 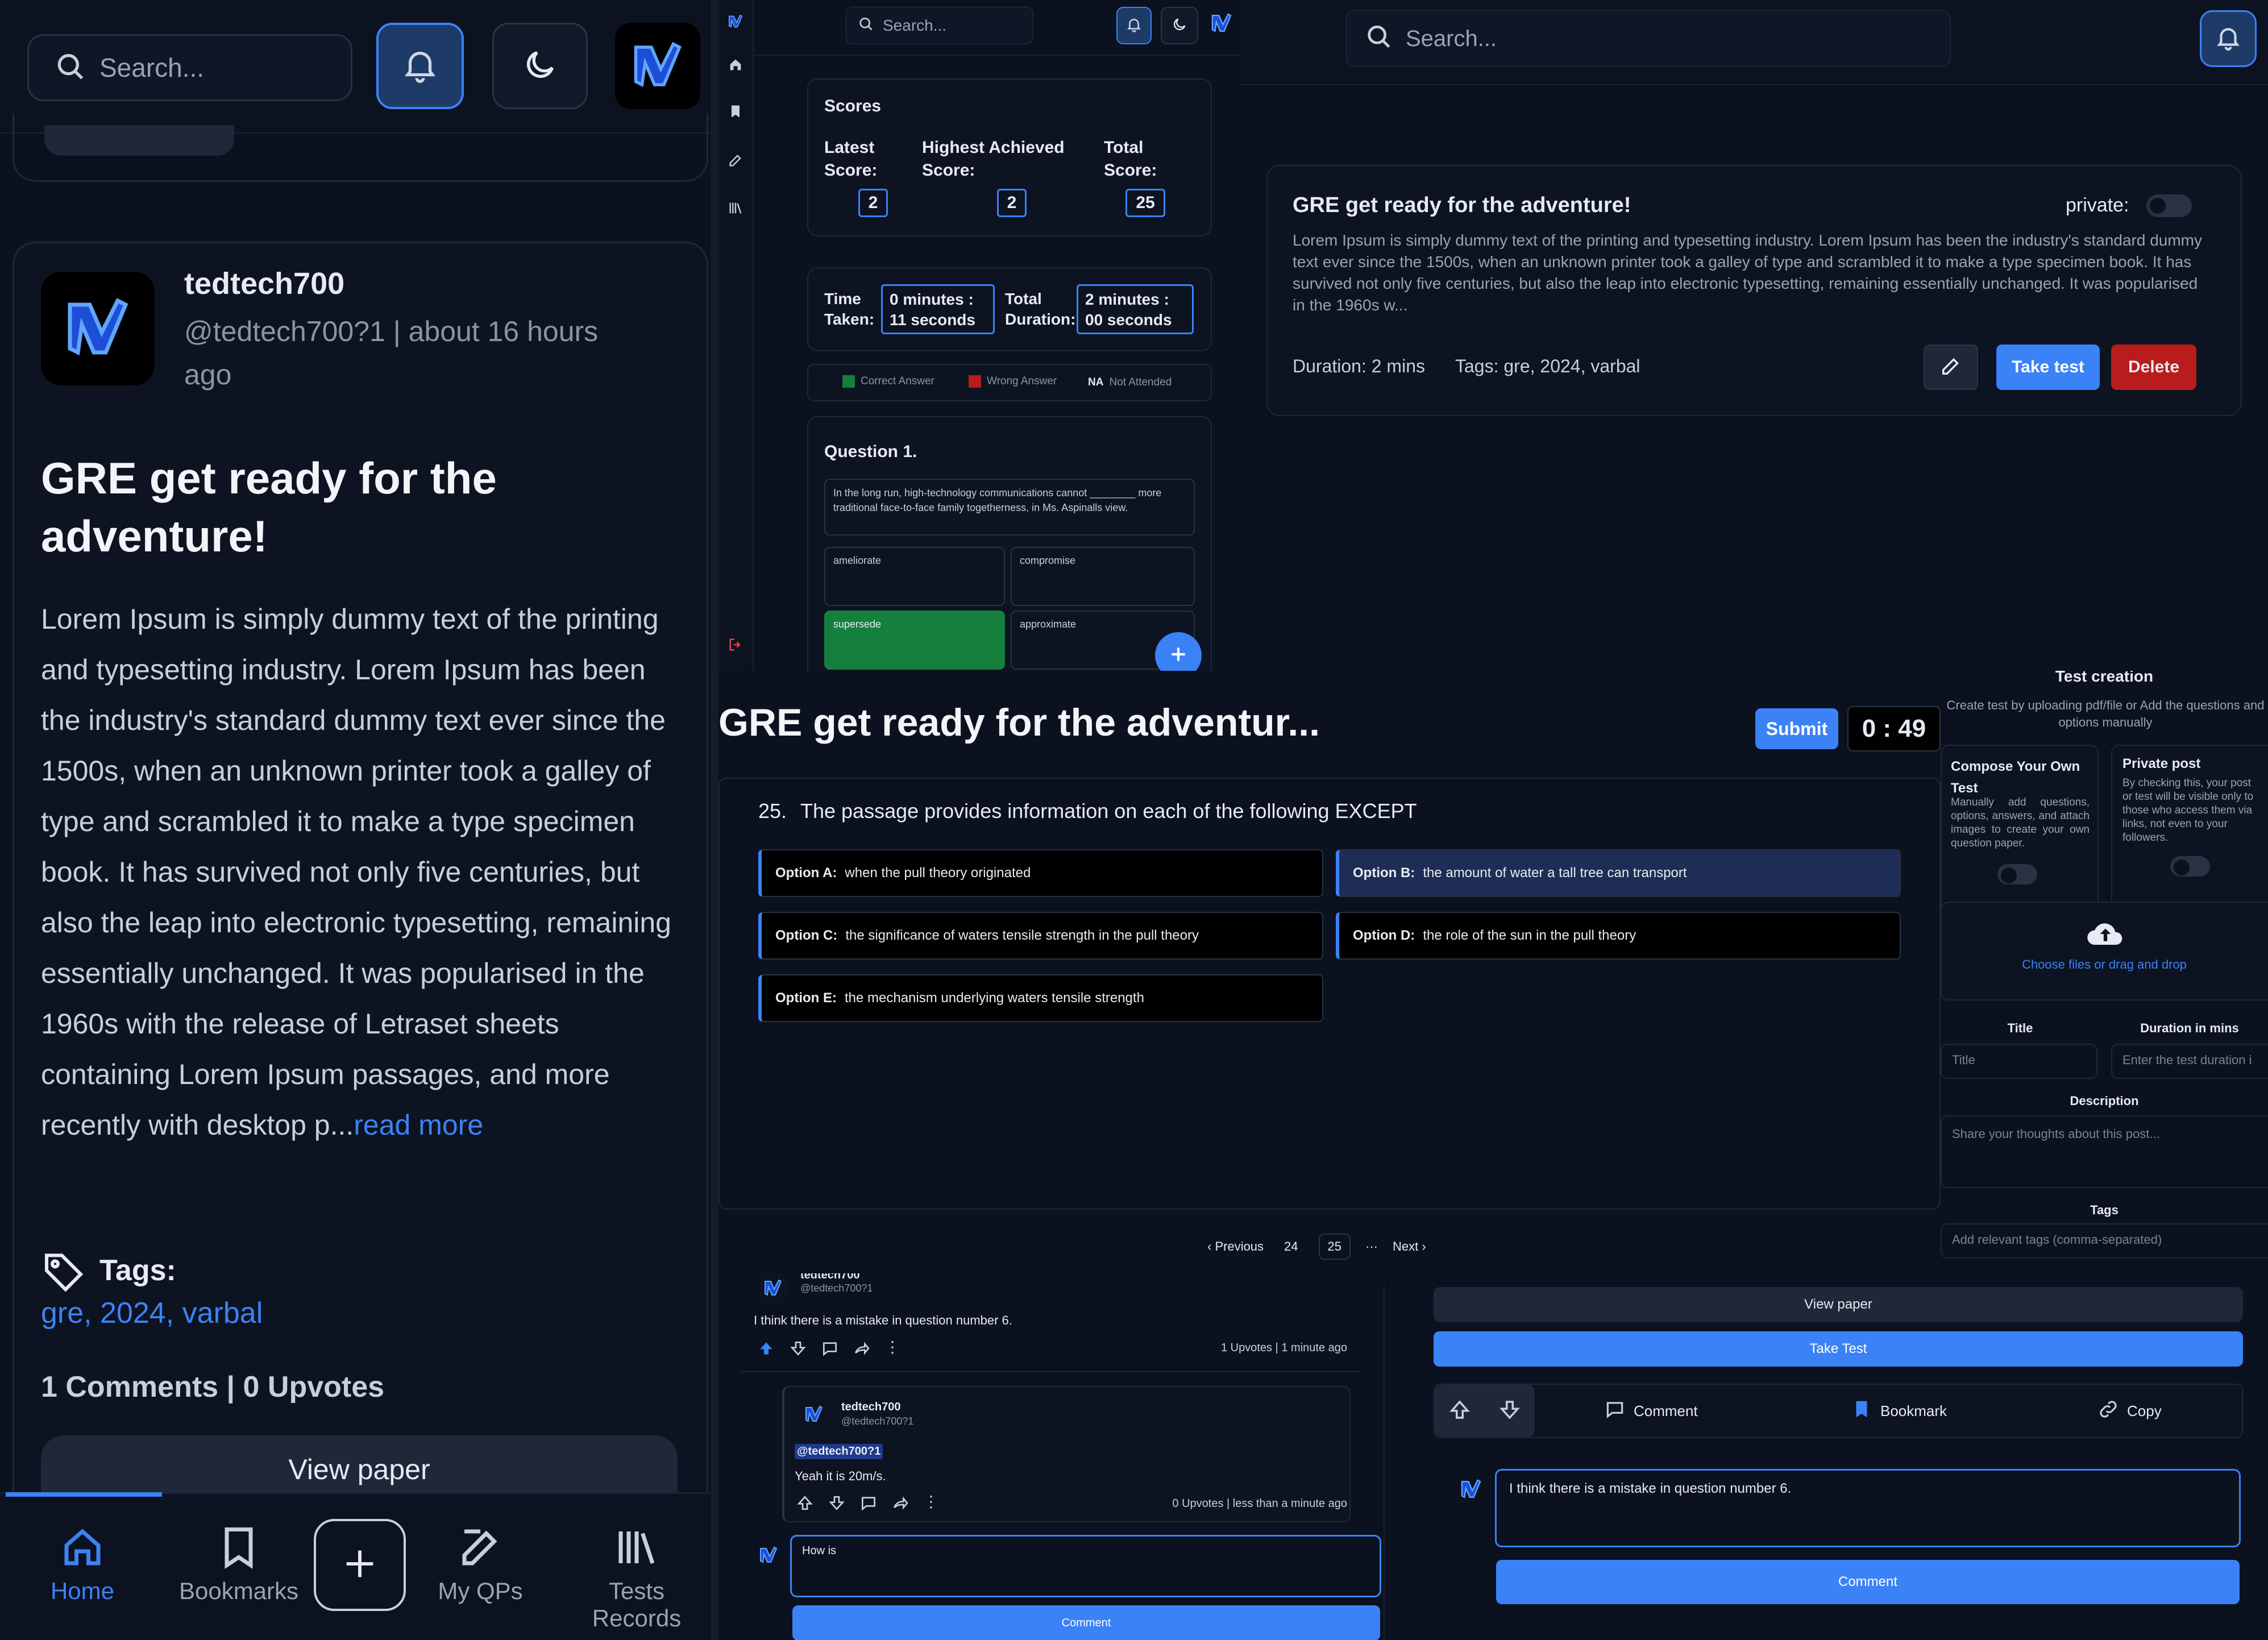 What do you see at coordinates (540, 66) in the screenshot?
I see `theme-toggle-button` at bounding box center [540, 66].